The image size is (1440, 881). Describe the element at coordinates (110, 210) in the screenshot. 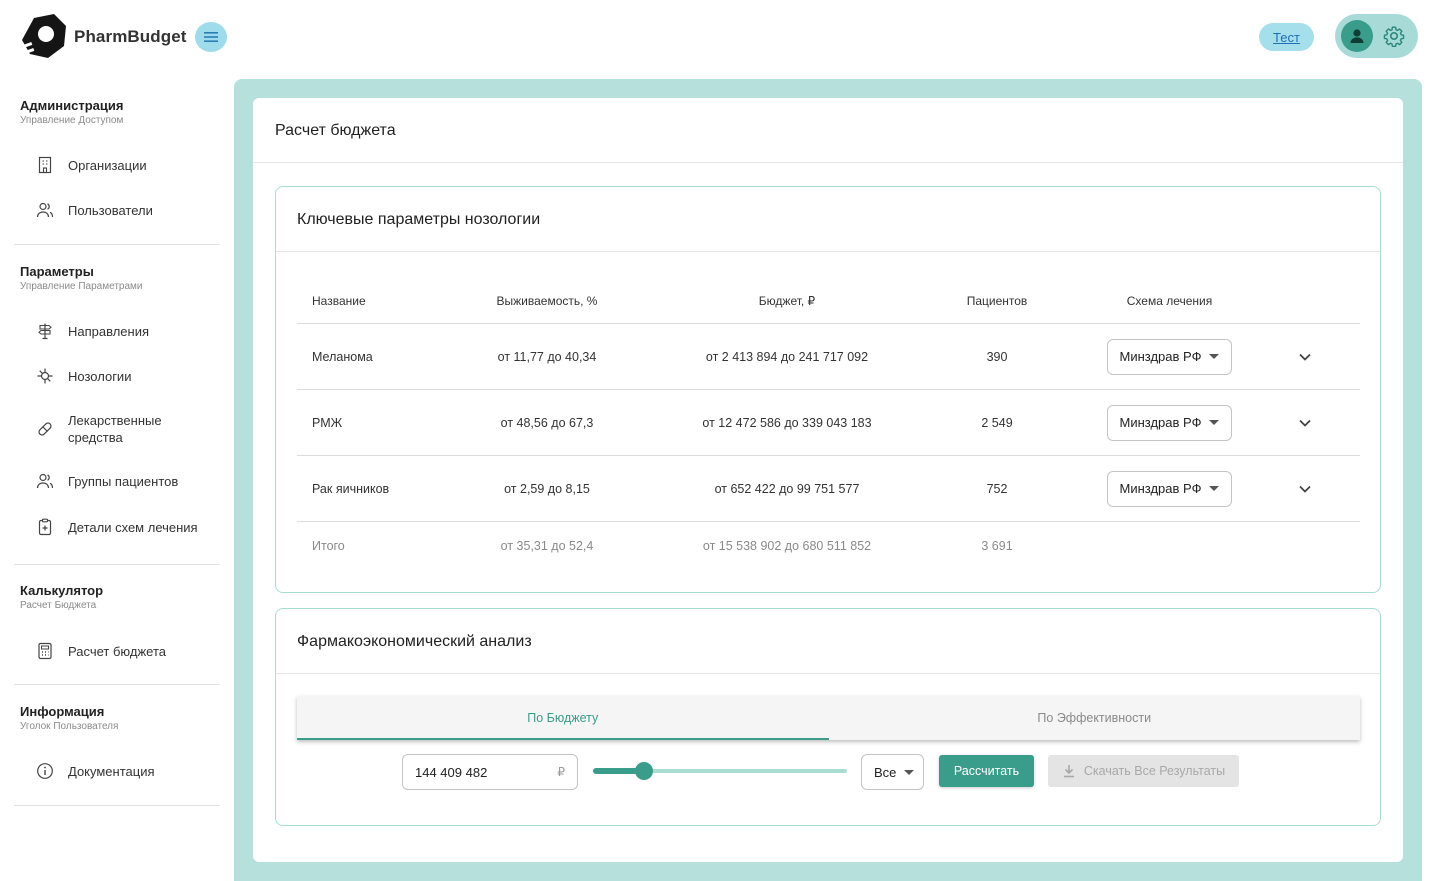

I see `sidebar-item-label: Пользователи` at that location.